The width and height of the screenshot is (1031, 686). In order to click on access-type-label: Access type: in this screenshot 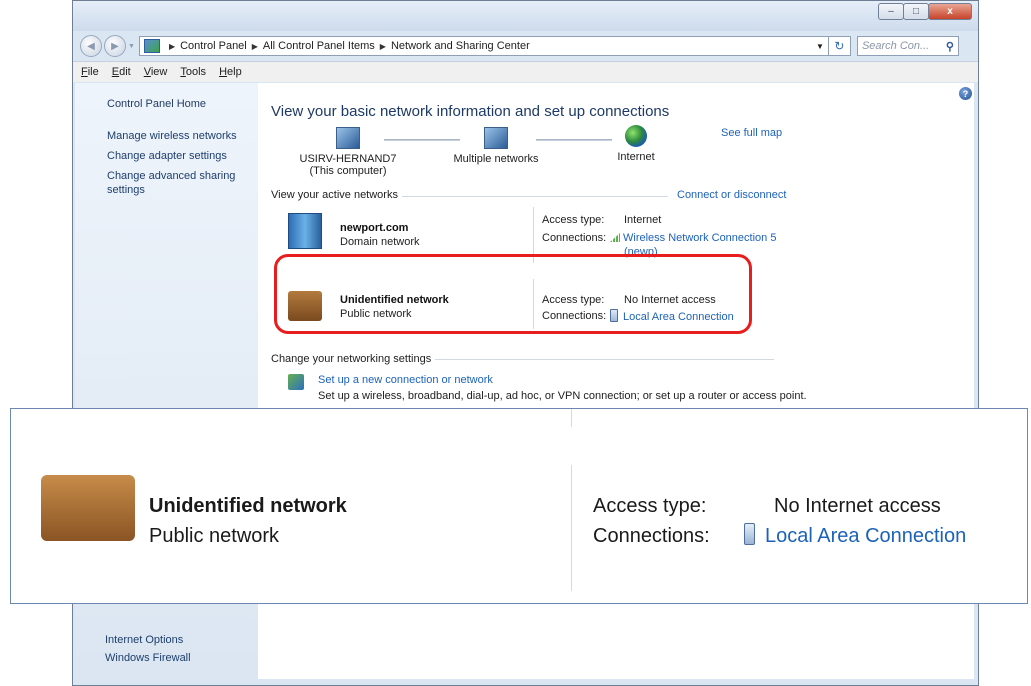, I will do `click(573, 220)`.